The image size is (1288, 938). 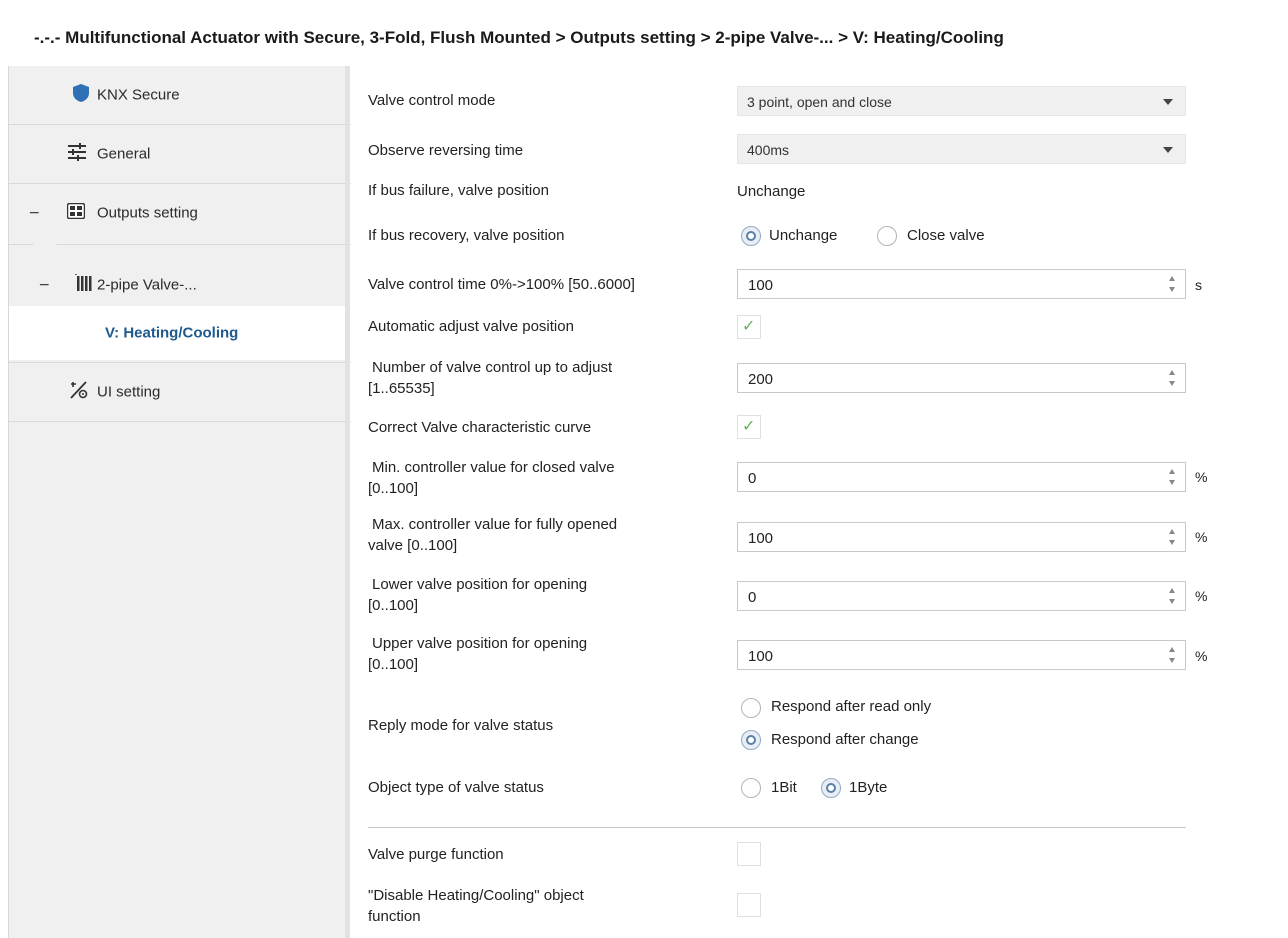 What do you see at coordinates (751, 236) in the screenshot?
I see `bus-recovery-radio-unchange` at bounding box center [751, 236].